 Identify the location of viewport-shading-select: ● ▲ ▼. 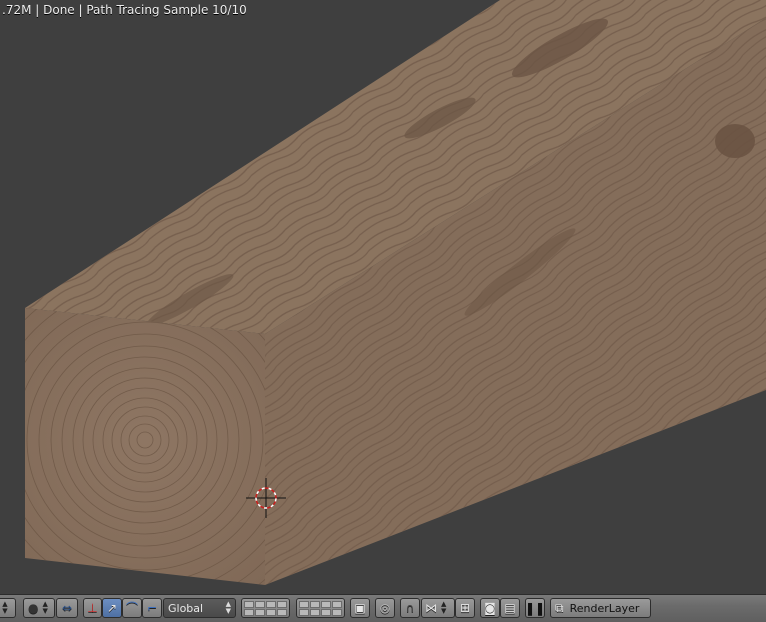
(39, 608).